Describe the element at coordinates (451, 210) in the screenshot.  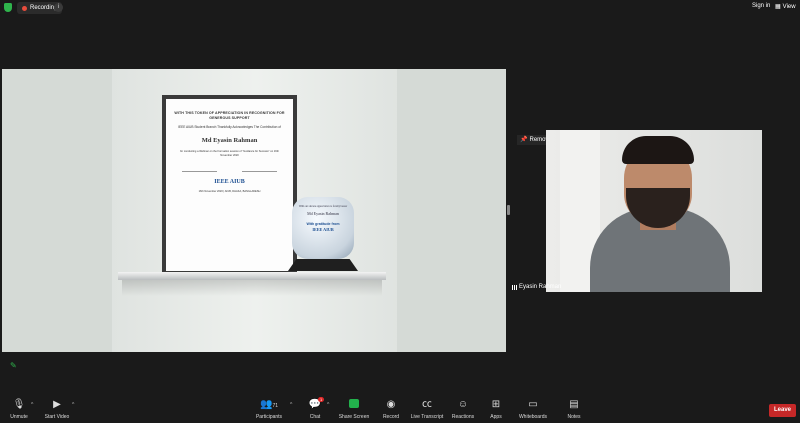
I see `wall-right` at that location.